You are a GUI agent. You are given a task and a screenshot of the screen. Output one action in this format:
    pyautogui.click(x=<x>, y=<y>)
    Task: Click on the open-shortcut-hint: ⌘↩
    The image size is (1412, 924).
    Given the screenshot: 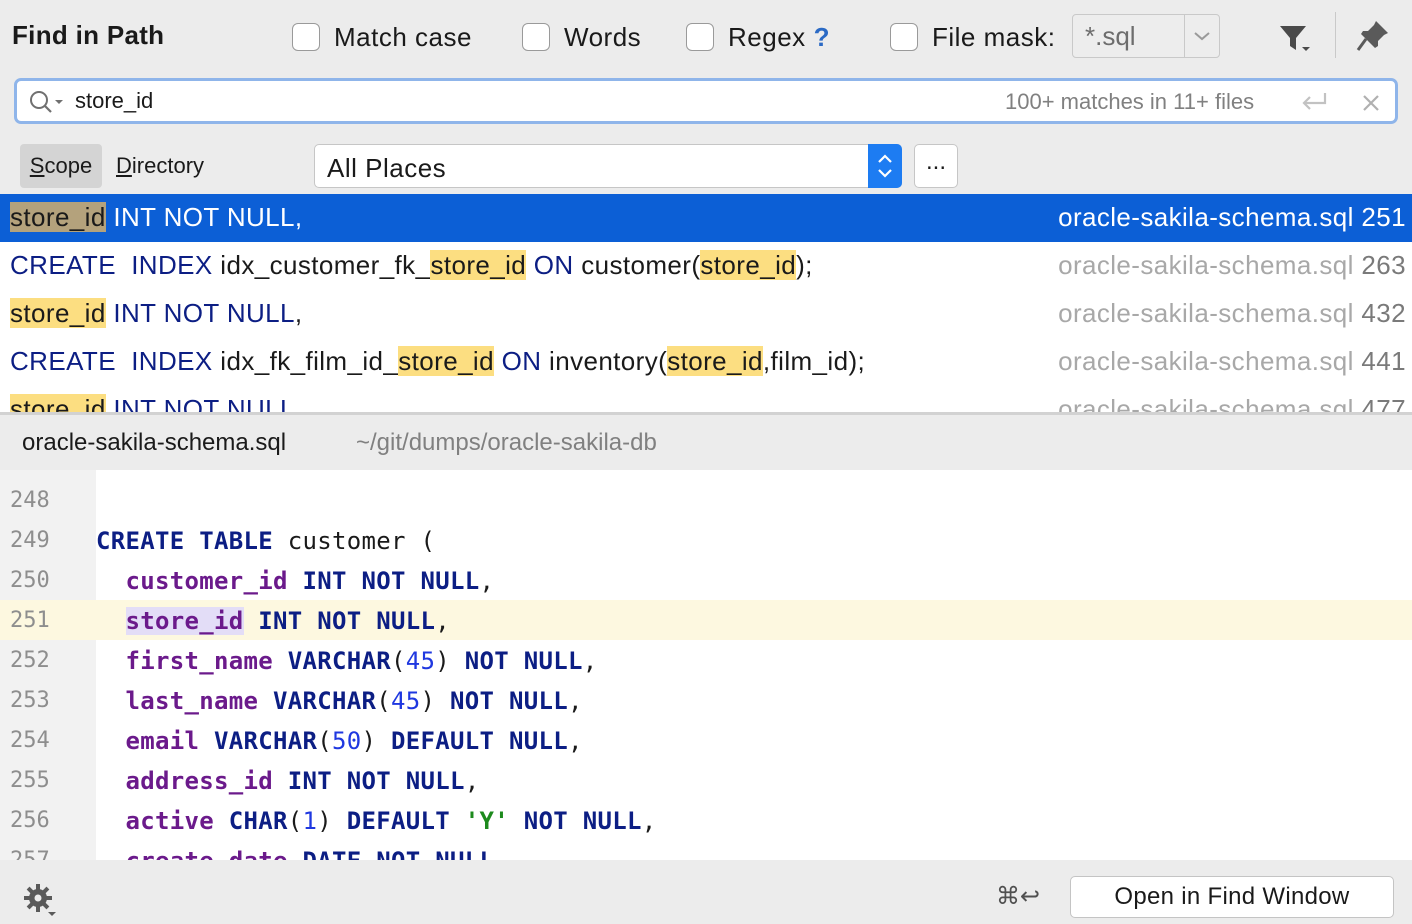 What is the action you would take?
    pyautogui.click(x=1018, y=896)
    